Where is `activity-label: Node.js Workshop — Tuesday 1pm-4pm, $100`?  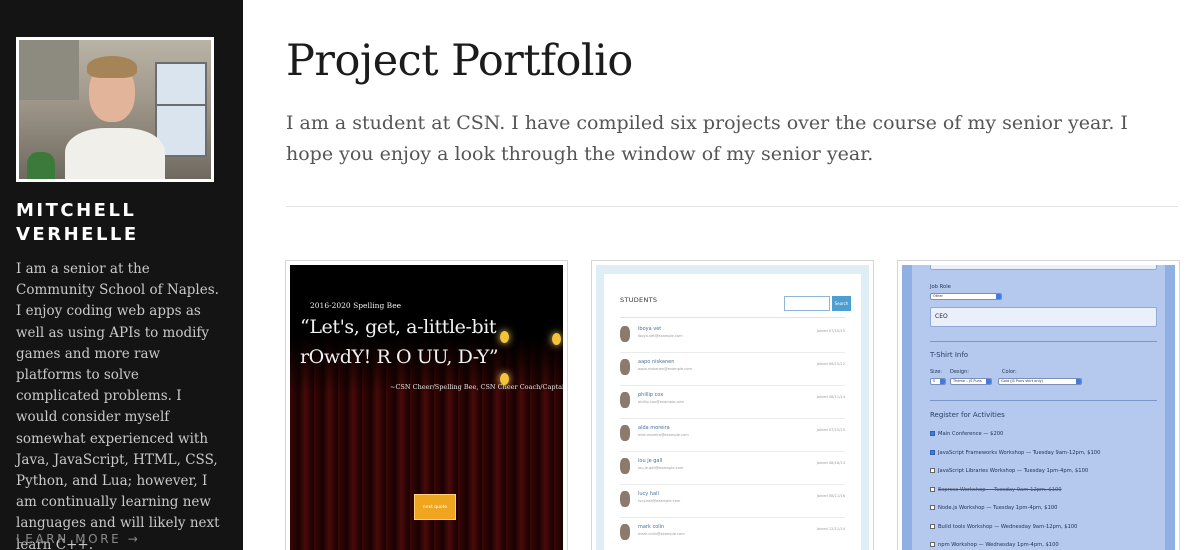
activity-label: Node.js Workshop — Tuesday 1pm-4pm, $100 is located at coordinates (998, 508).